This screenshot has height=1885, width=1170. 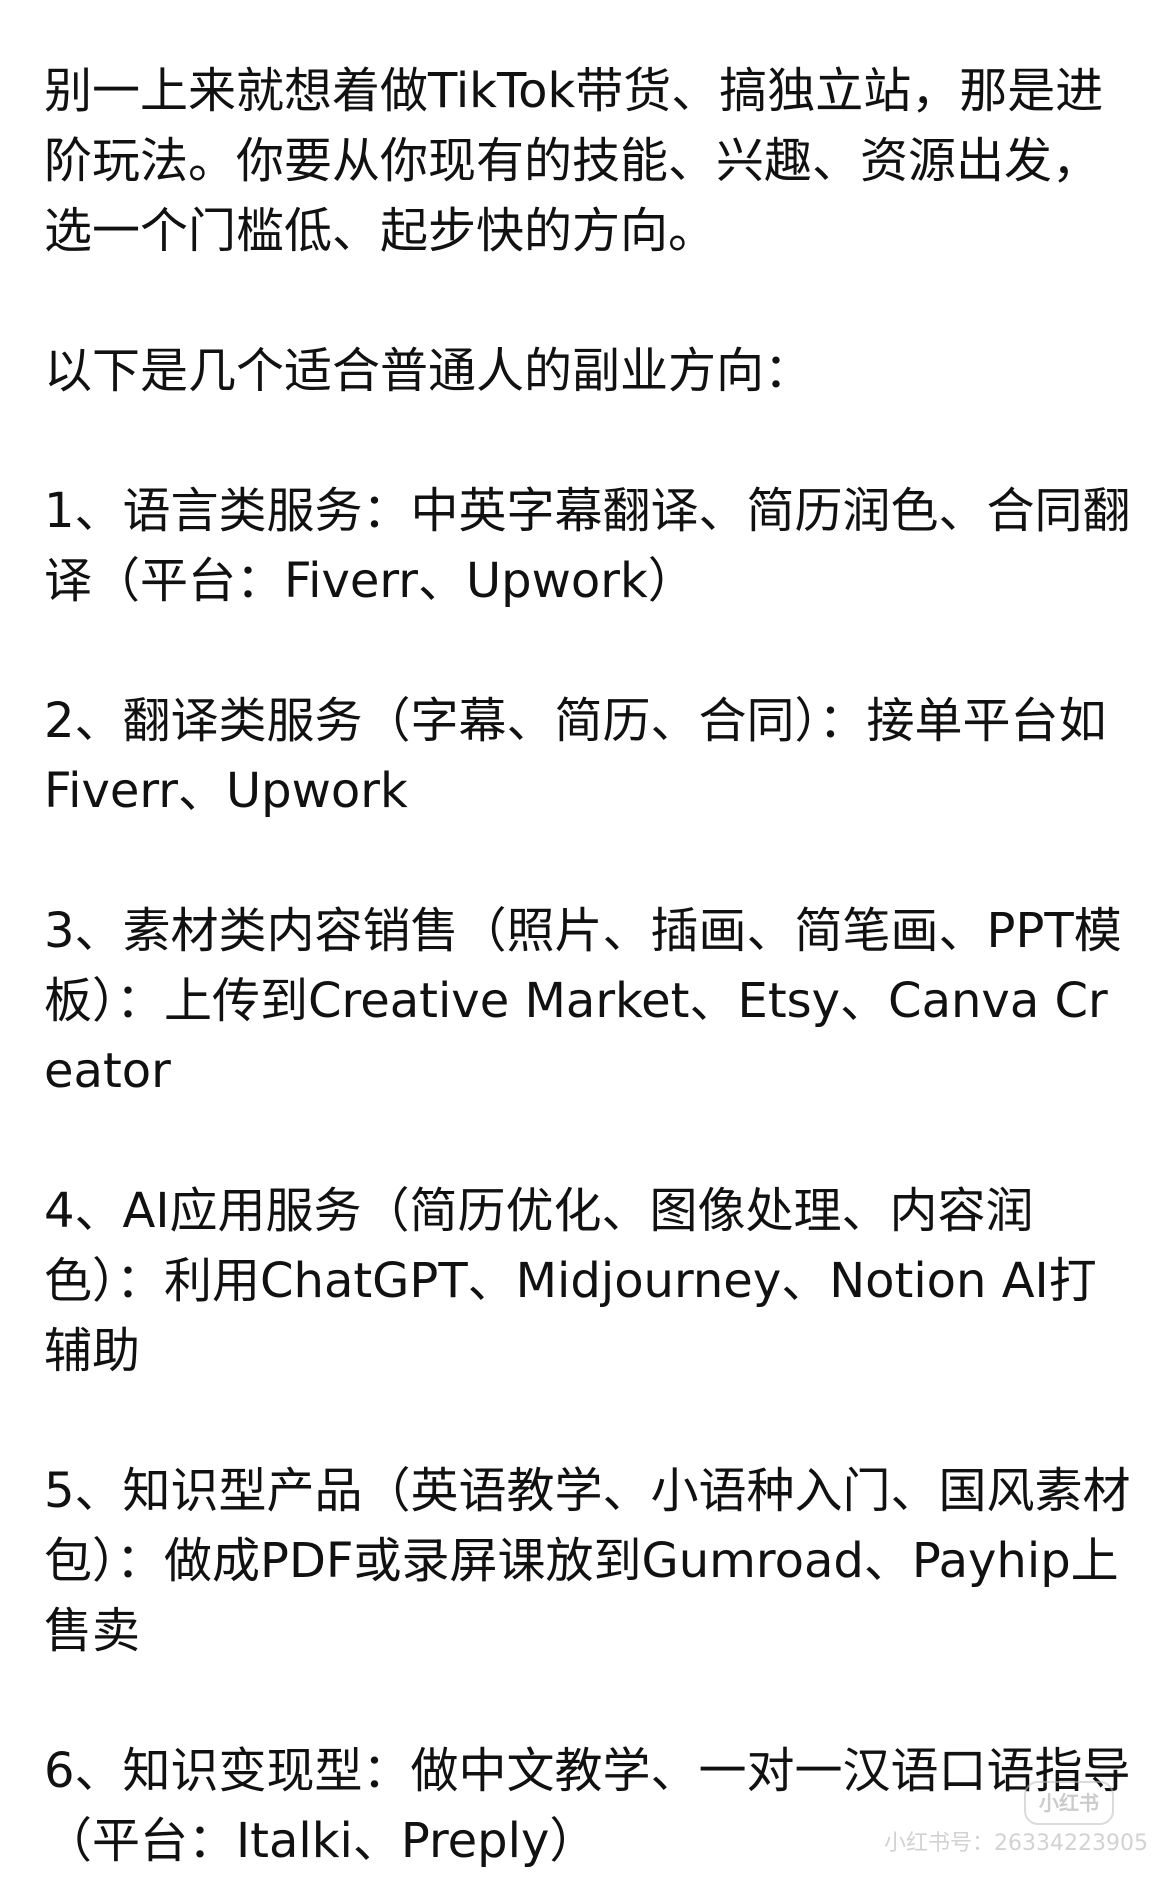 What do you see at coordinates (1069, 1803) in the screenshot?
I see `watermark-logo: 小红书` at bounding box center [1069, 1803].